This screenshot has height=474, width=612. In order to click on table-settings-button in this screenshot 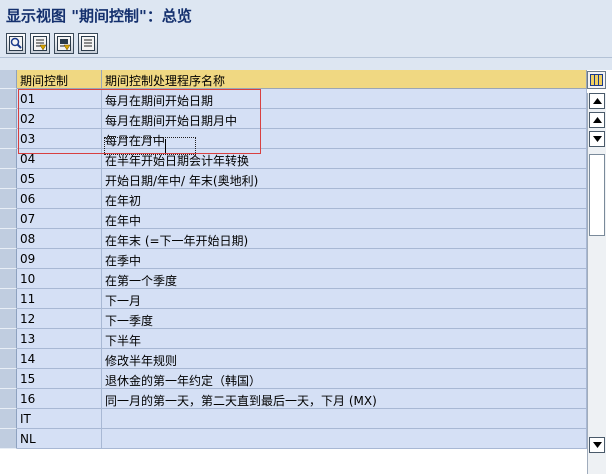, I will do `click(596, 80)`.